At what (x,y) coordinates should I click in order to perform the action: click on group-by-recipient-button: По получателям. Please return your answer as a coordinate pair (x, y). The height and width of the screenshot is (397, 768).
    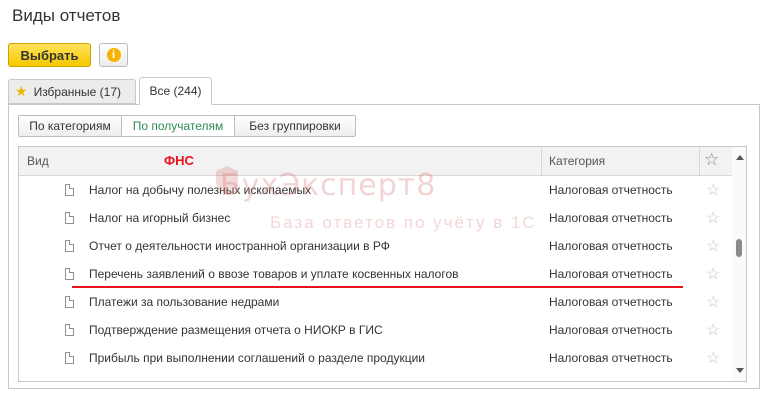
    Looking at the image, I should click on (178, 126).